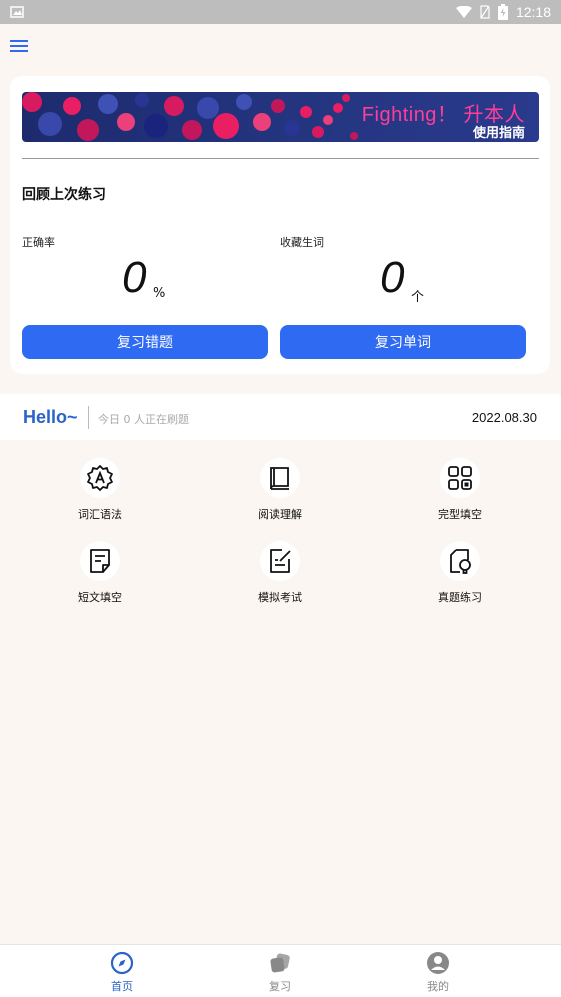  I want to click on category-label: 短文填空, so click(100, 597).